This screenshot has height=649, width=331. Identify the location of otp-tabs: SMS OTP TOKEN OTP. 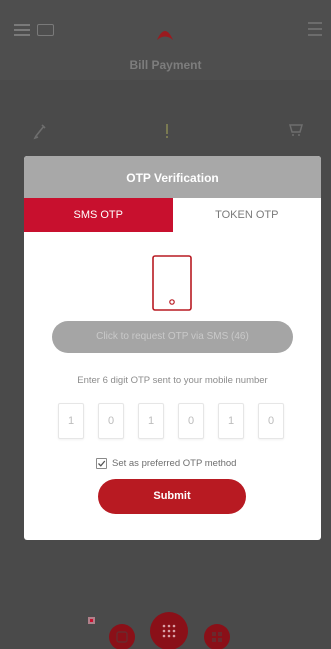
(172, 215).